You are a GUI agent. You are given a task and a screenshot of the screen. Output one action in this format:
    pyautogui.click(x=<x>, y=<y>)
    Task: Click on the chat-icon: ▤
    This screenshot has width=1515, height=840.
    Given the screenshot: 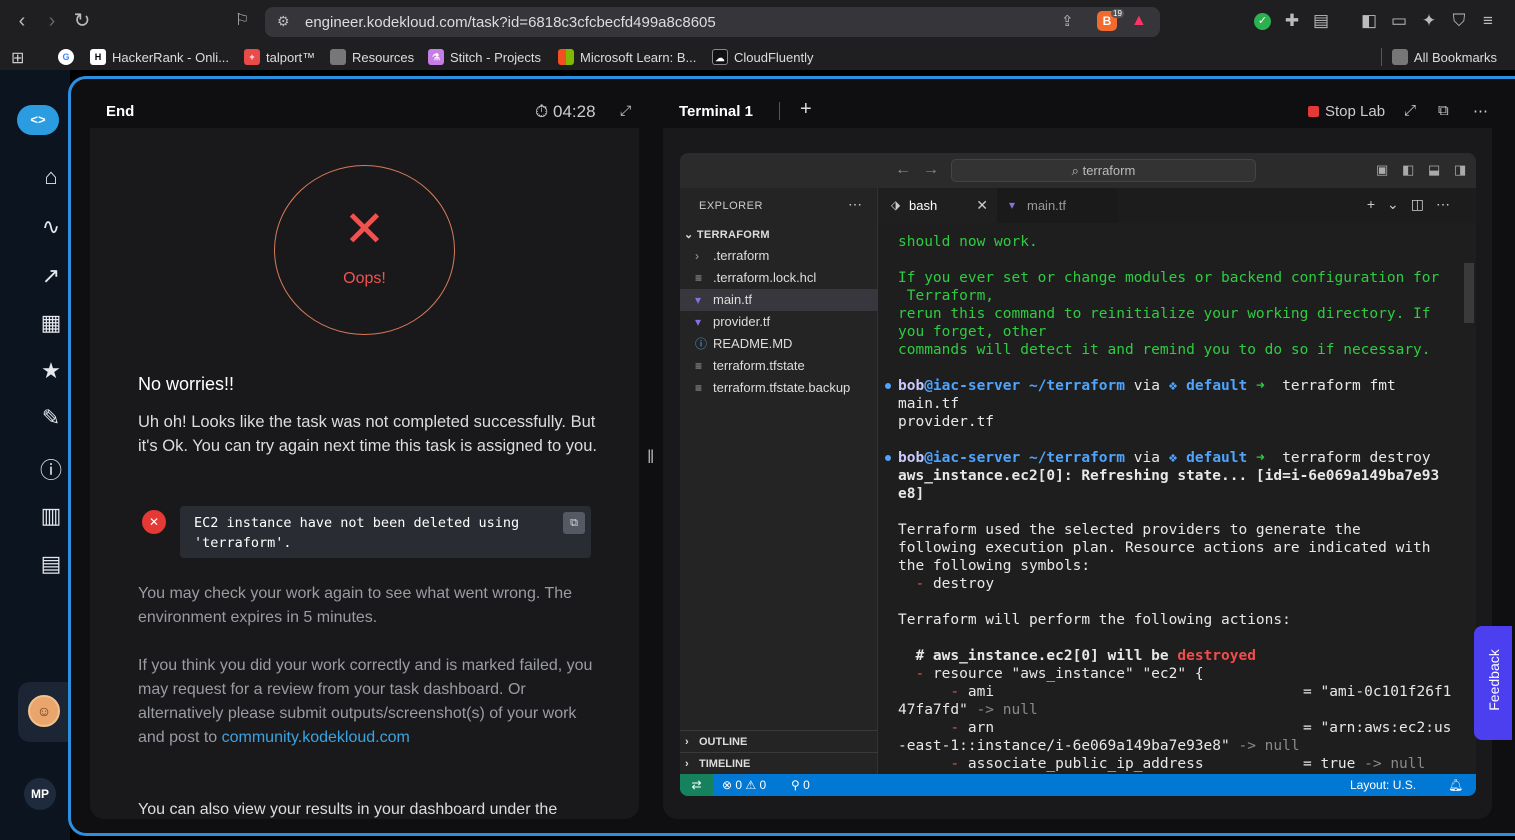 What is the action you would take?
    pyautogui.click(x=51, y=564)
    